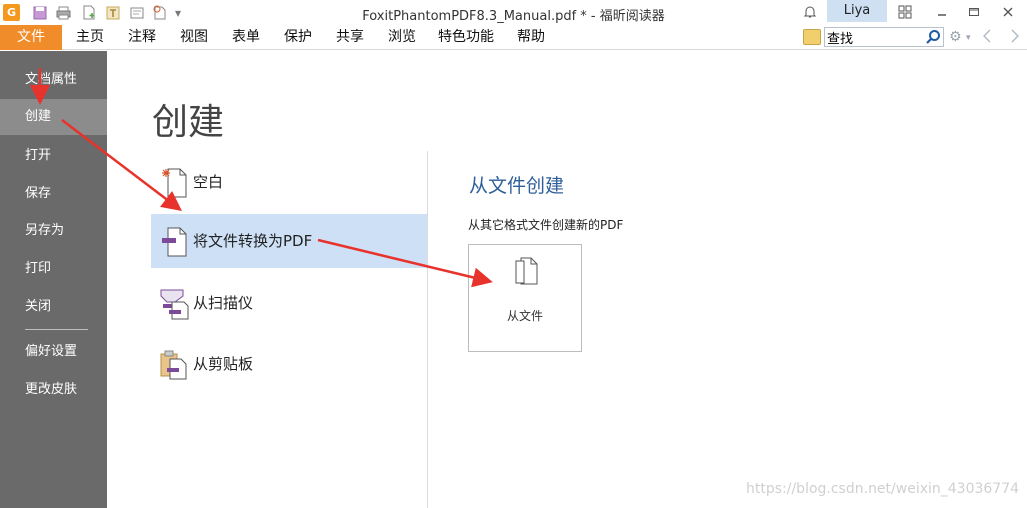 The width and height of the screenshot is (1027, 508). What do you see at coordinates (53, 231) in the screenshot?
I see `sidebar-item-save-as: 另存为` at bounding box center [53, 231].